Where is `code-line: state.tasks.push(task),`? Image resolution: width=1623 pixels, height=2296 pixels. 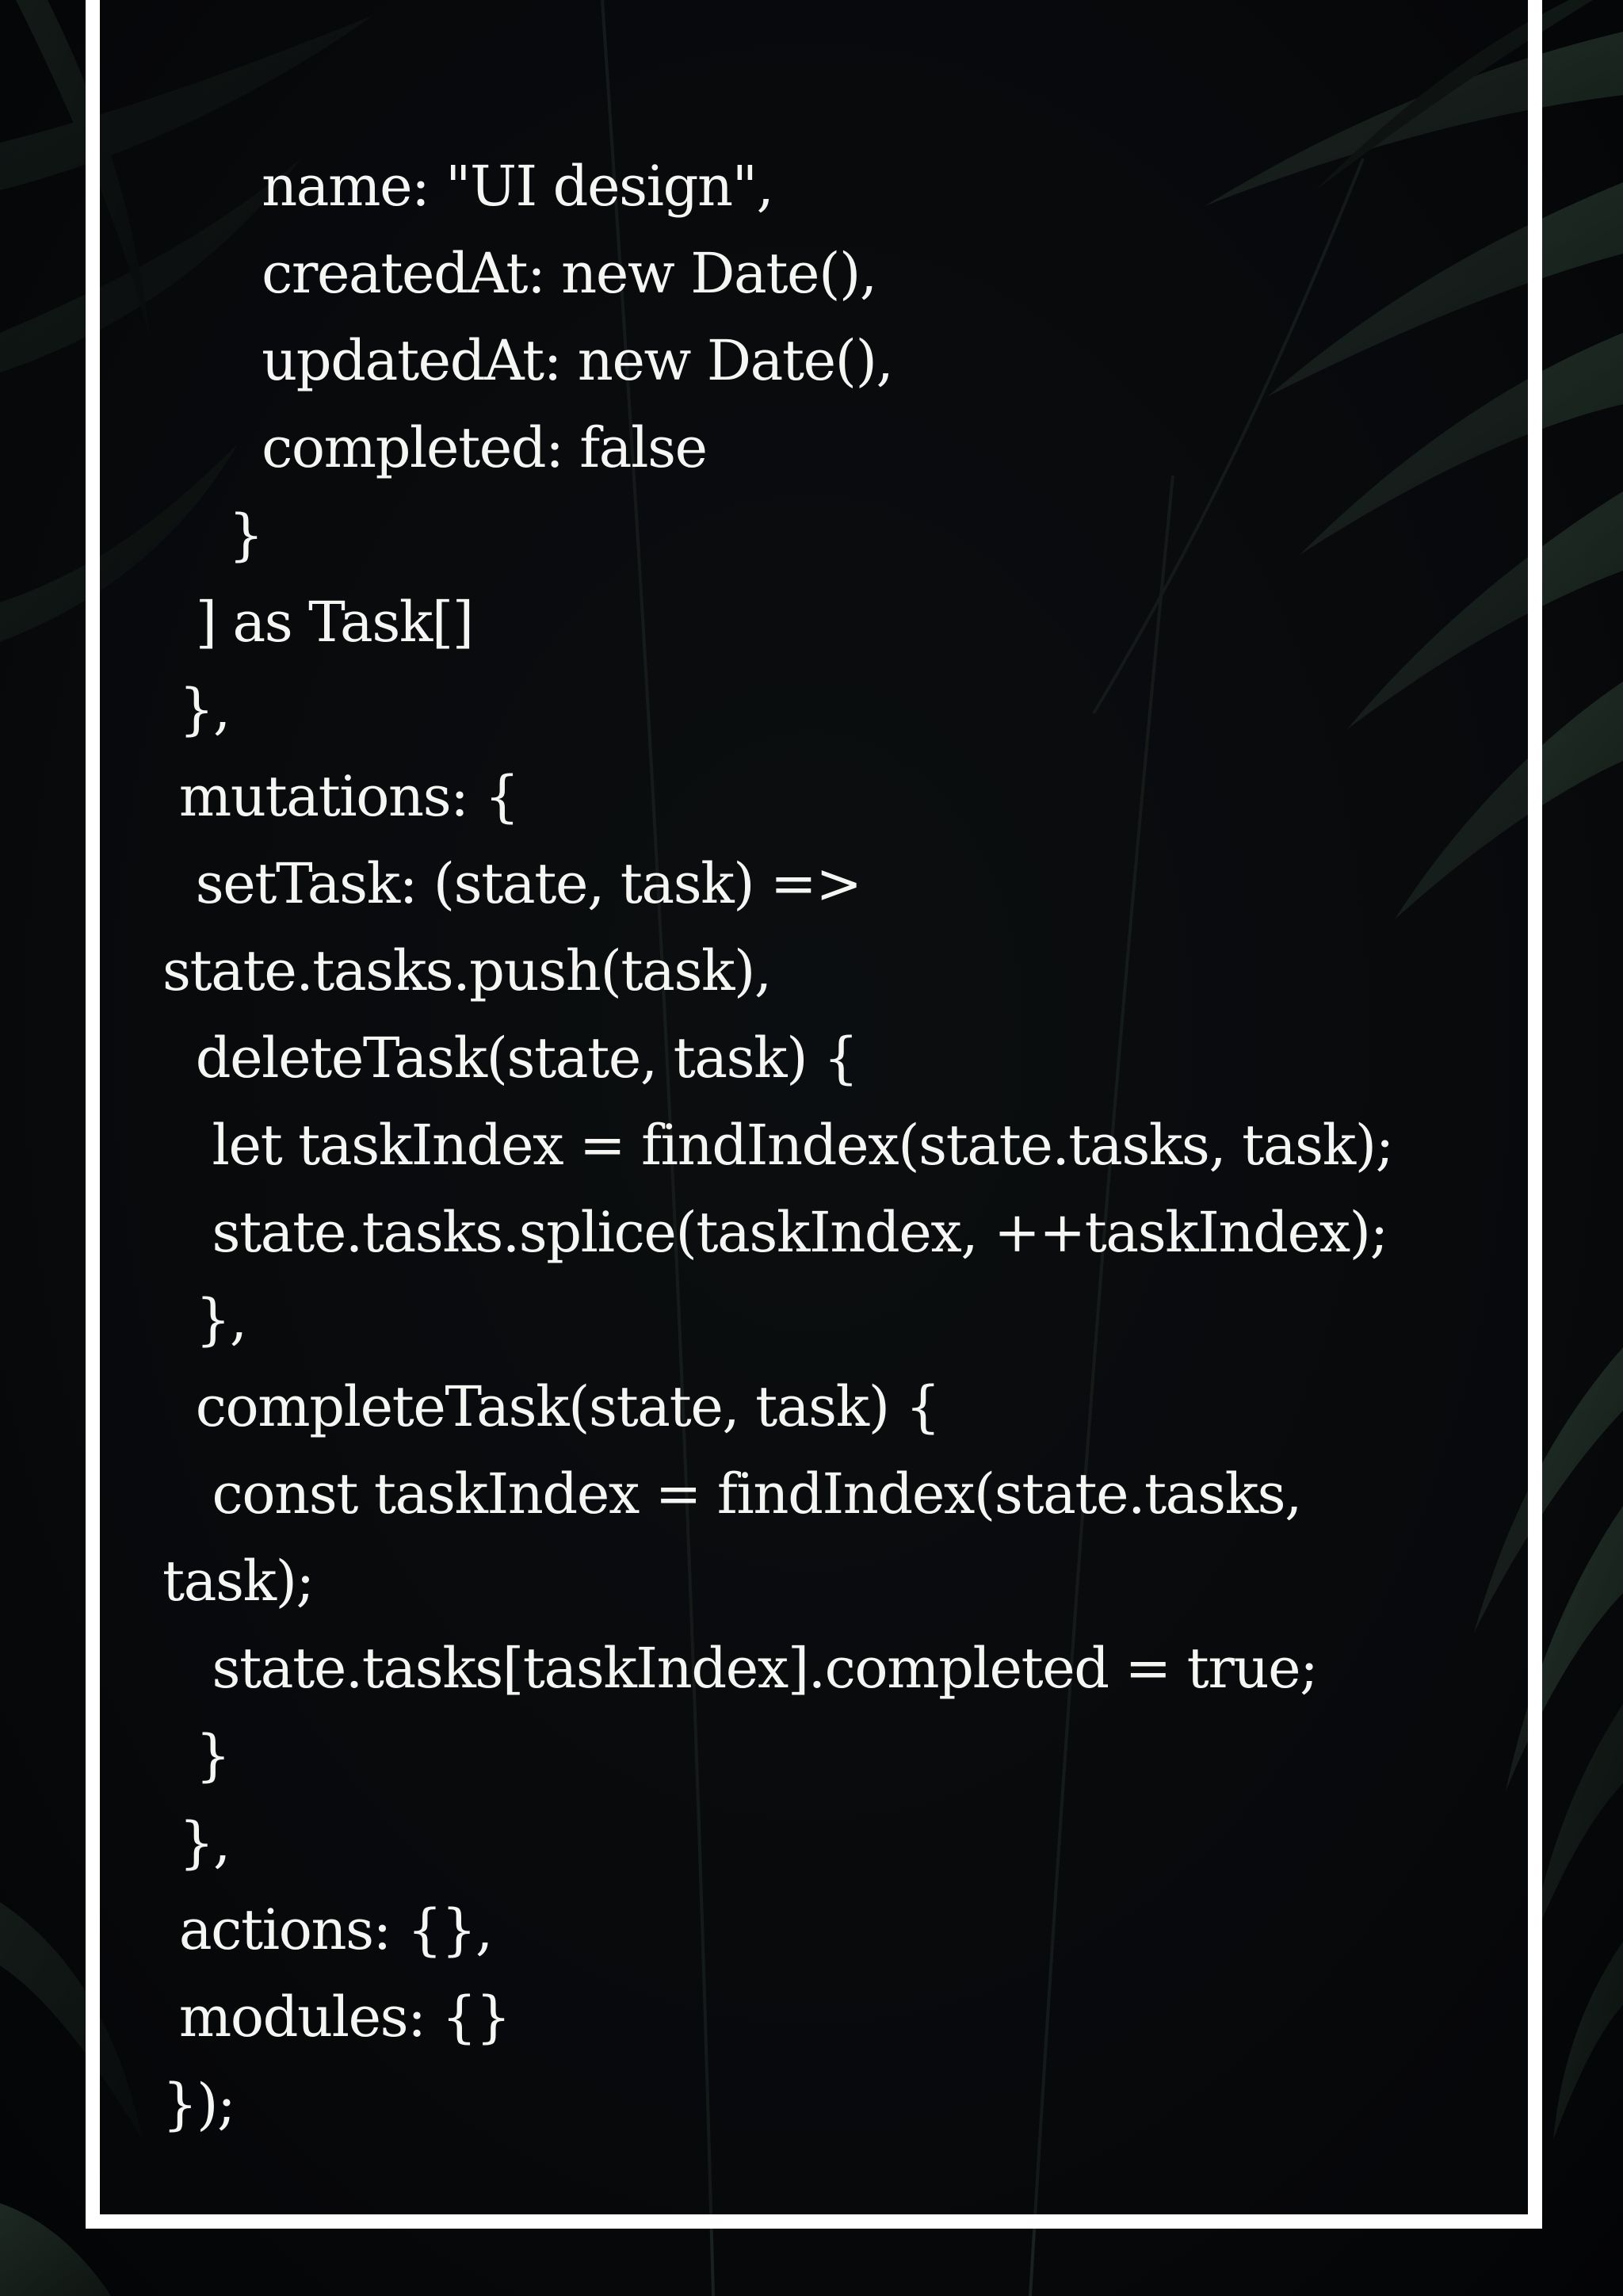
code-line: state.tasks.push(task), is located at coordinates (467, 970).